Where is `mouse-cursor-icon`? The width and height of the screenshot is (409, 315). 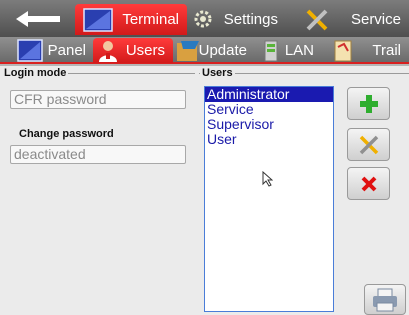
mouse-cursor-icon is located at coordinates (267, 179).